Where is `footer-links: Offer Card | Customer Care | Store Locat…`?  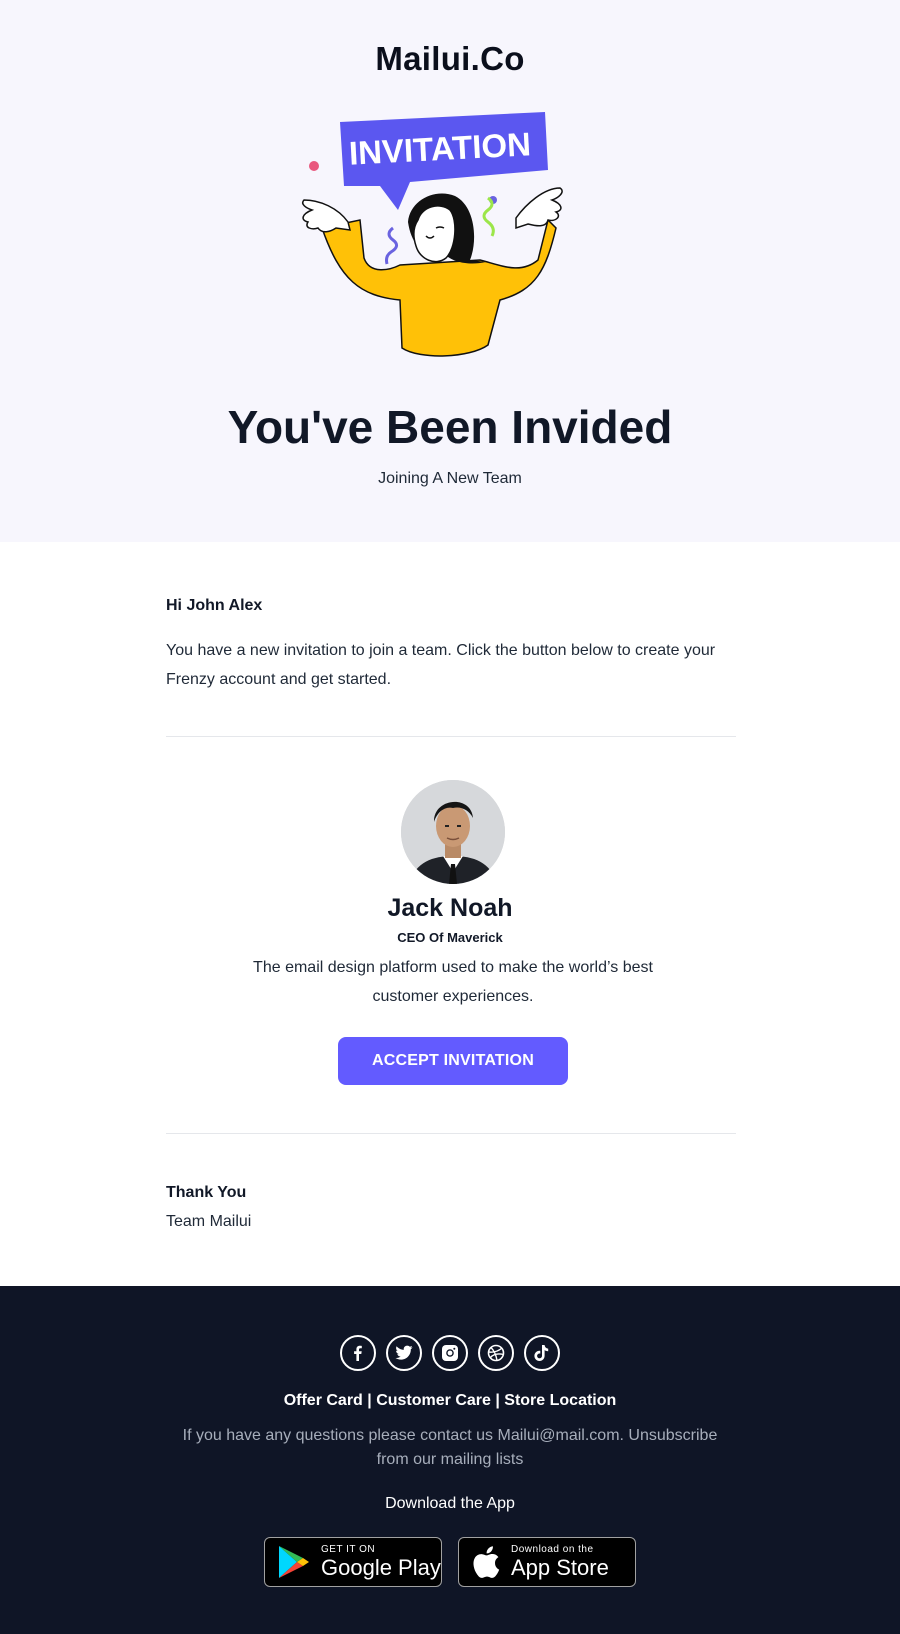
footer-links: Offer Card | Customer Care | Store Locat… is located at coordinates (450, 1401).